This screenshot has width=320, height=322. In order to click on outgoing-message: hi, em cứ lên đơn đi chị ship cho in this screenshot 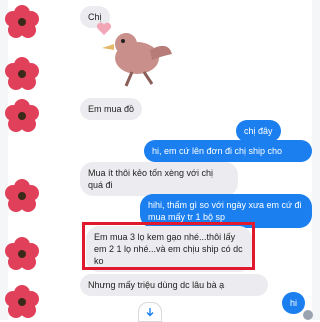, I will do `click(228, 151)`.